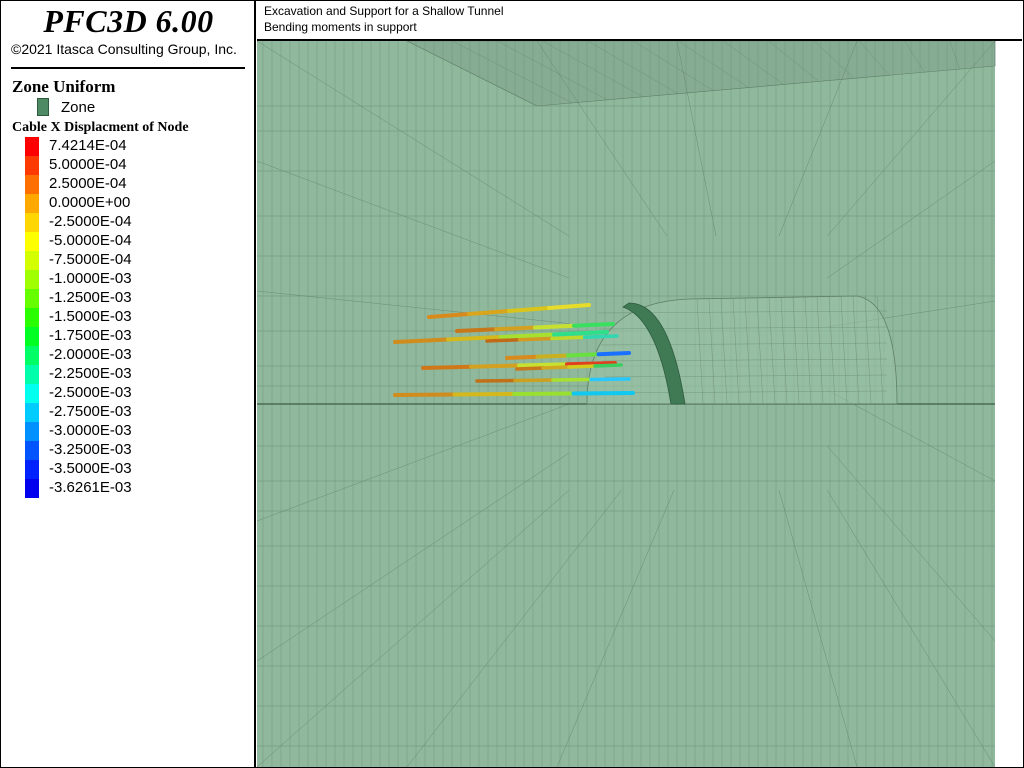 Image resolution: width=1024 pixels, height=768 pixels. What do you see at coordinates (88, 164) in the screenshot?
I see `color-scale-label: 5.0000E-04` at bounding box center [88, 164].